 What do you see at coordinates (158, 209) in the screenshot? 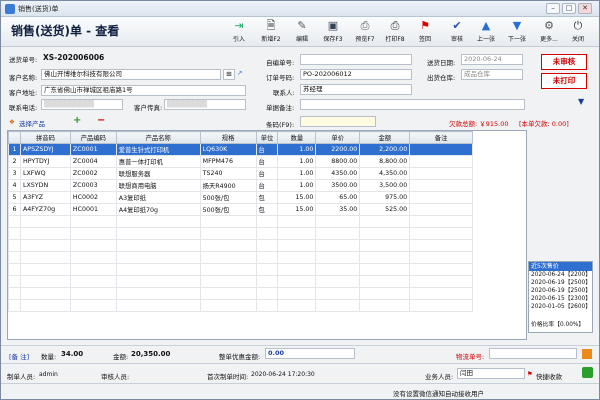
I see `table-cell: A4复印纸70g` at bounding box center [158, 209].